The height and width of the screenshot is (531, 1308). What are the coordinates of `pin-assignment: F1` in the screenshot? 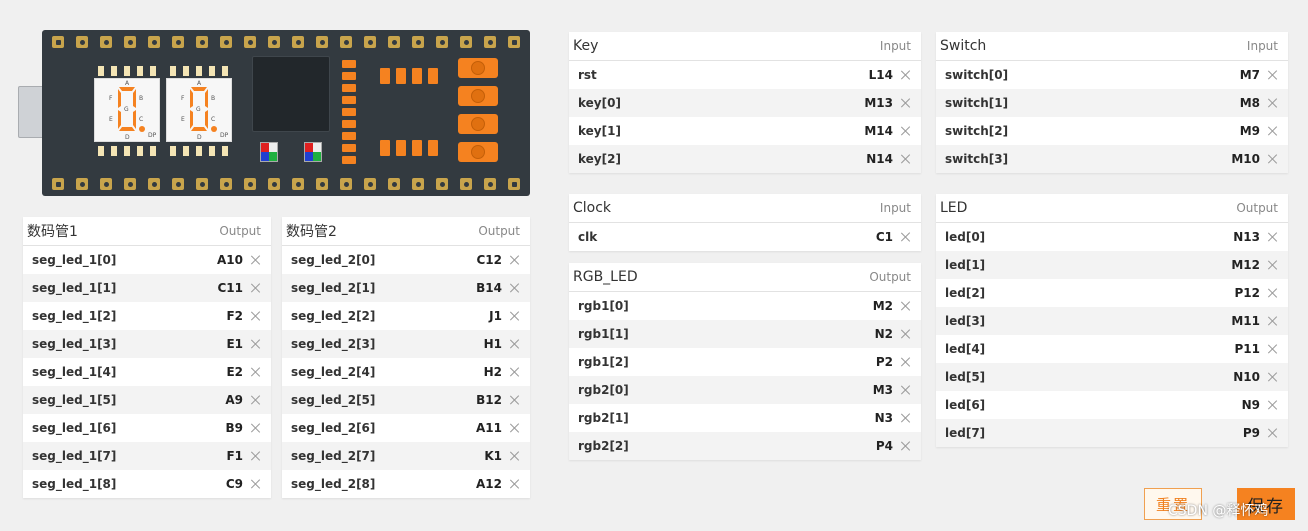 It's located at (234, 456).